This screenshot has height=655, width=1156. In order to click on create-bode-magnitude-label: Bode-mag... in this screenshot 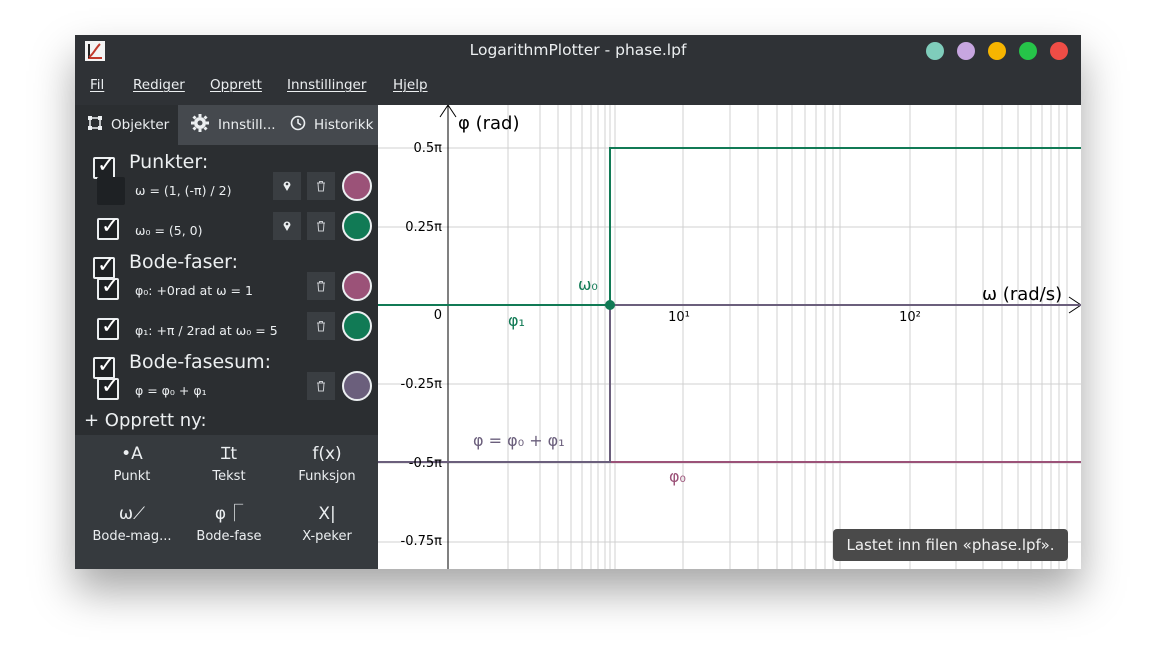, I will do `click(132, 536)`.